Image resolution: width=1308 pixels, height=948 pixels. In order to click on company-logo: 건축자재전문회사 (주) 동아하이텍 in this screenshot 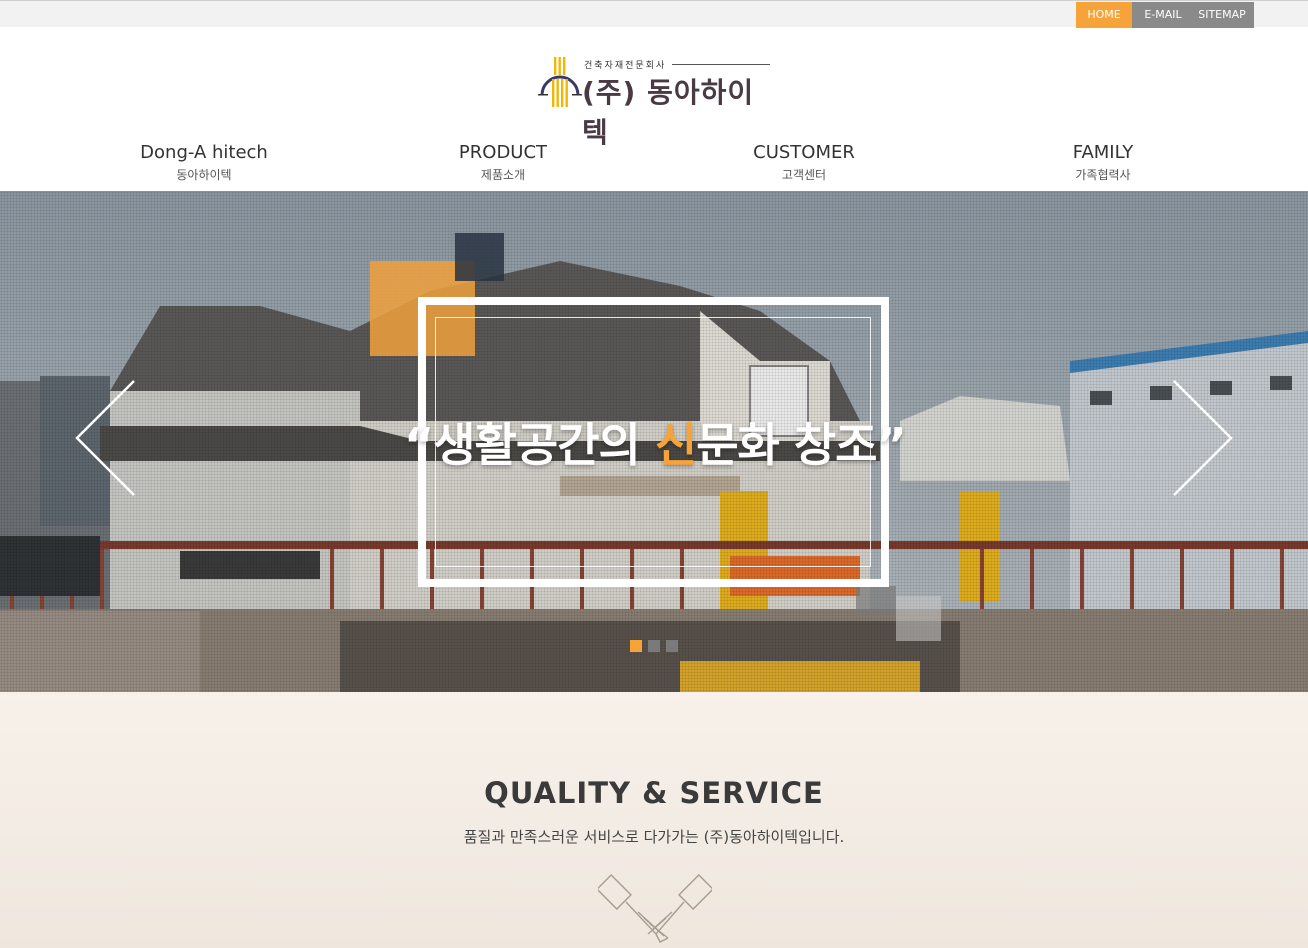, I will do `click(656, 102)`.